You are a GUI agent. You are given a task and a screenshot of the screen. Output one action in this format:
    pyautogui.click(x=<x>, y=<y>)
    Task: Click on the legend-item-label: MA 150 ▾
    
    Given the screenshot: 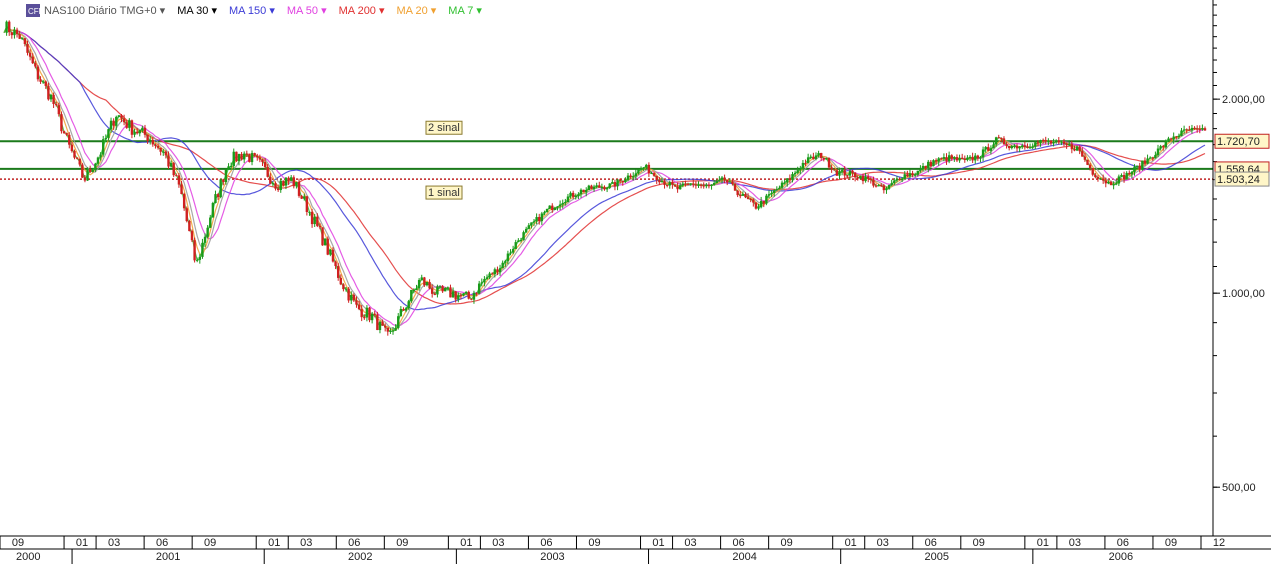 What is the action you would take?
    pyautogui.click(x=252, y=11)
    